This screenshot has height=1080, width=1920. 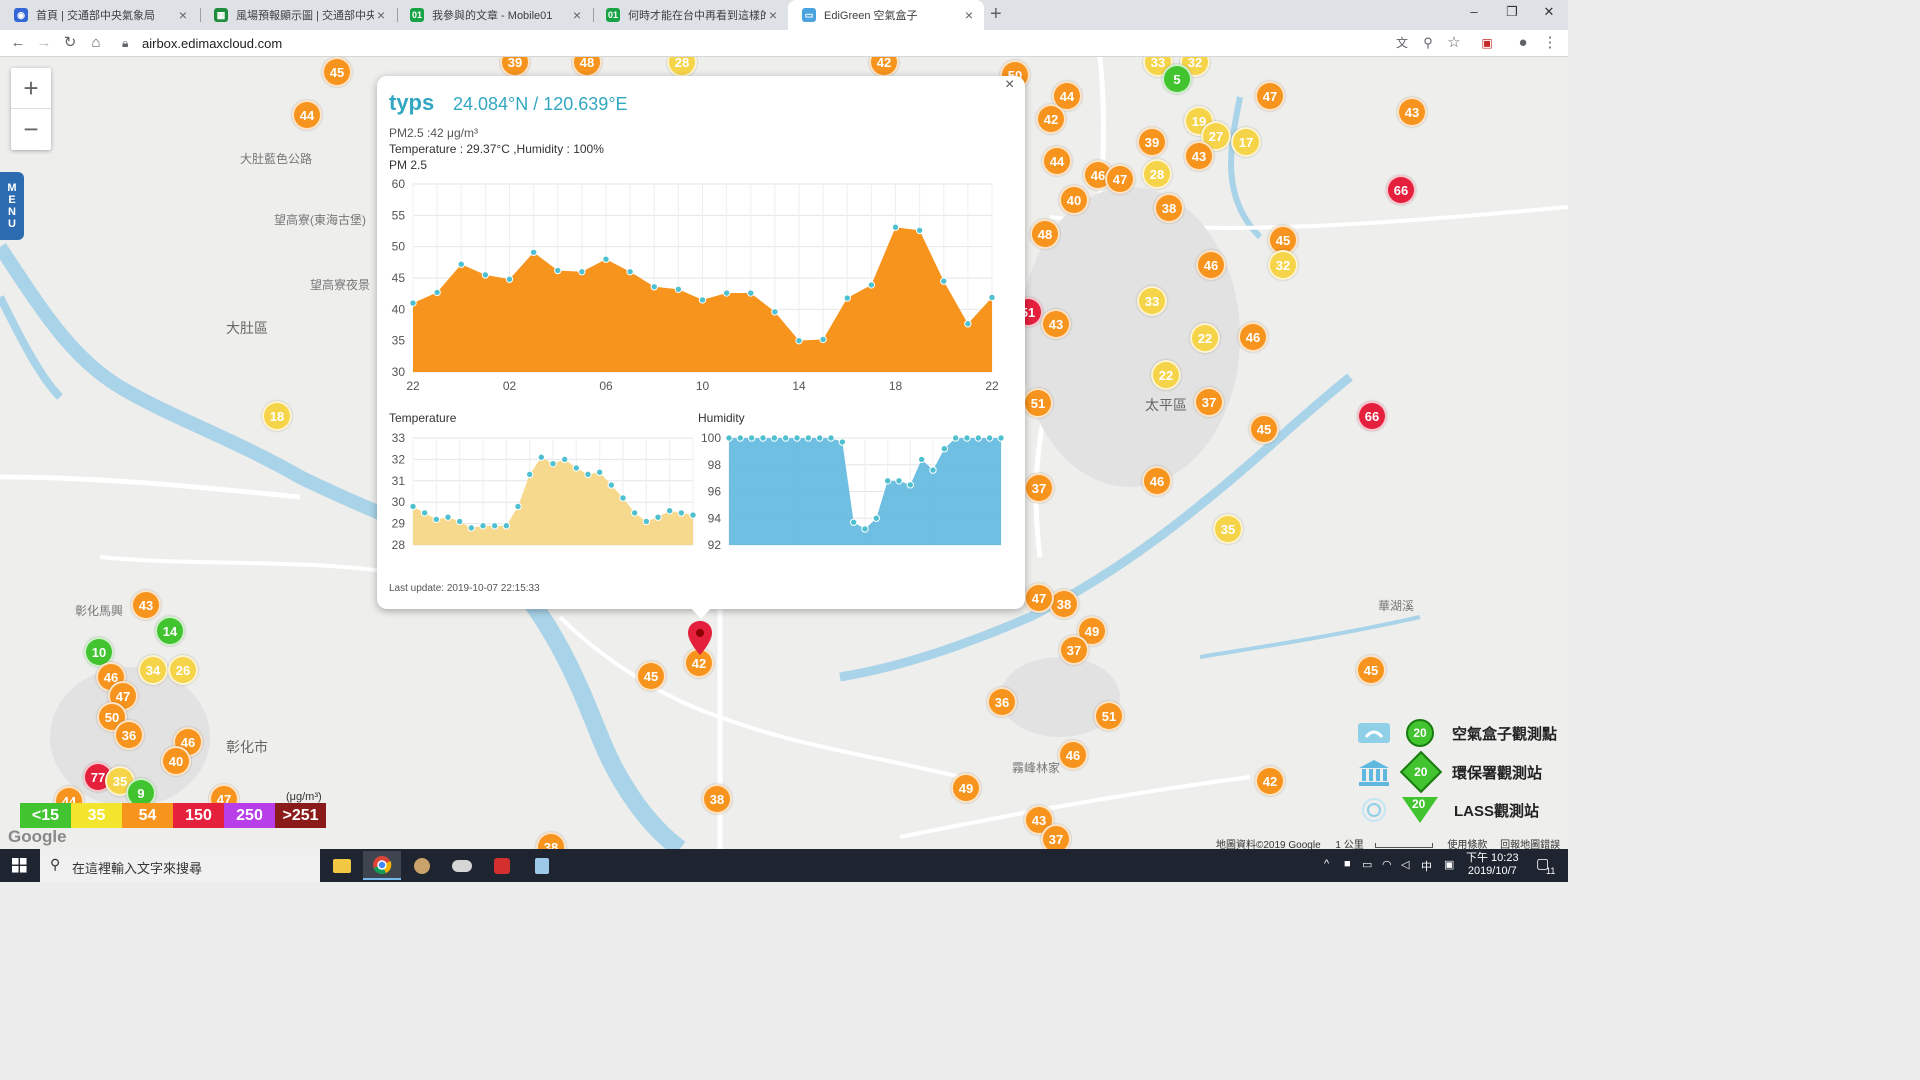 I want to click on sensor-marker: 35, so click(x=1228, y=529).